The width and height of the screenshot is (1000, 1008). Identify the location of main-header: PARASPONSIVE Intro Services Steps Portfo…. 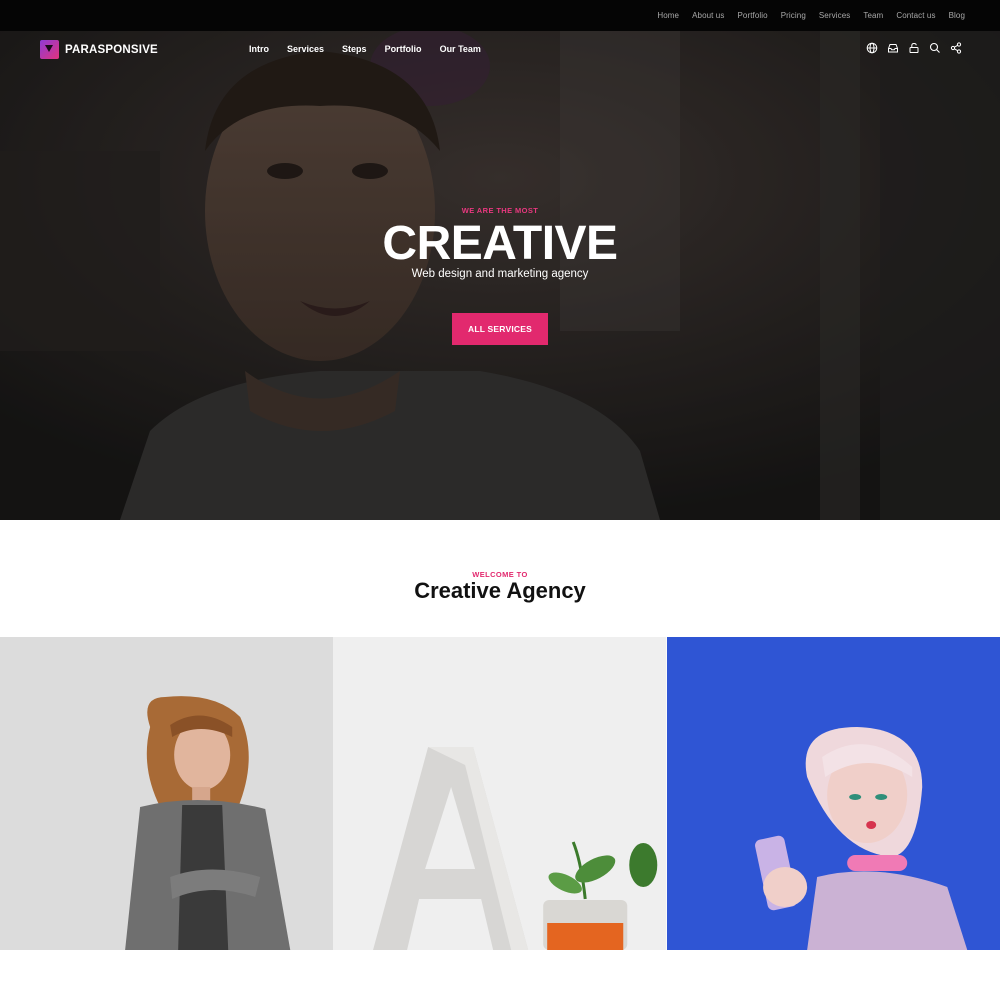
(500, 50).